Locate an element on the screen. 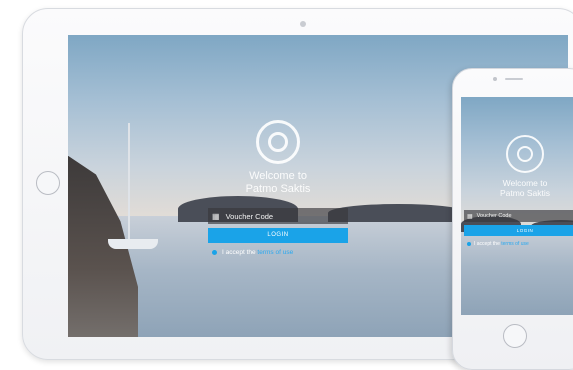 The height and width of the screenshot is (370, 573). iphone-camera is located at coordinates (495, 79).